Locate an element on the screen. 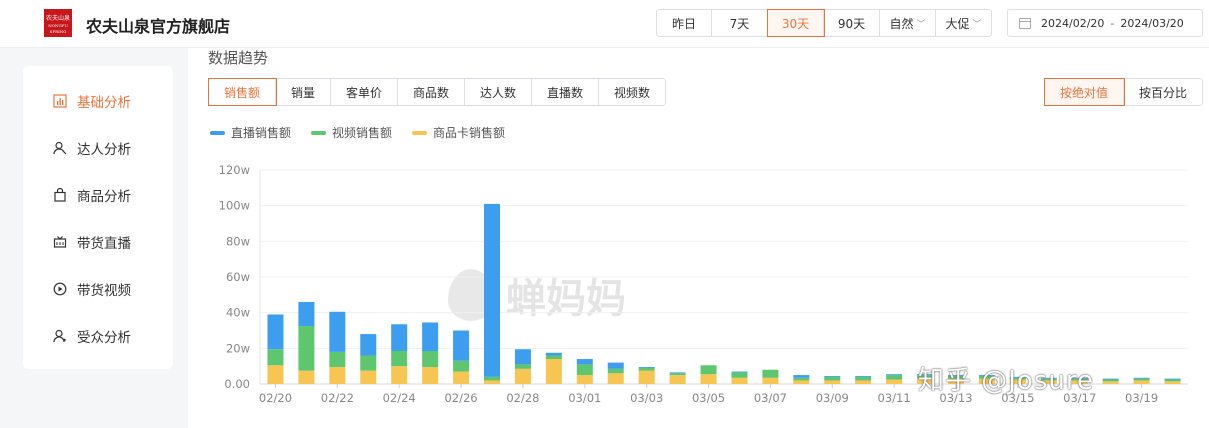 This screenshot has height=428, width=1209. tab-label: 销量 is located at coordinates (302, 92).